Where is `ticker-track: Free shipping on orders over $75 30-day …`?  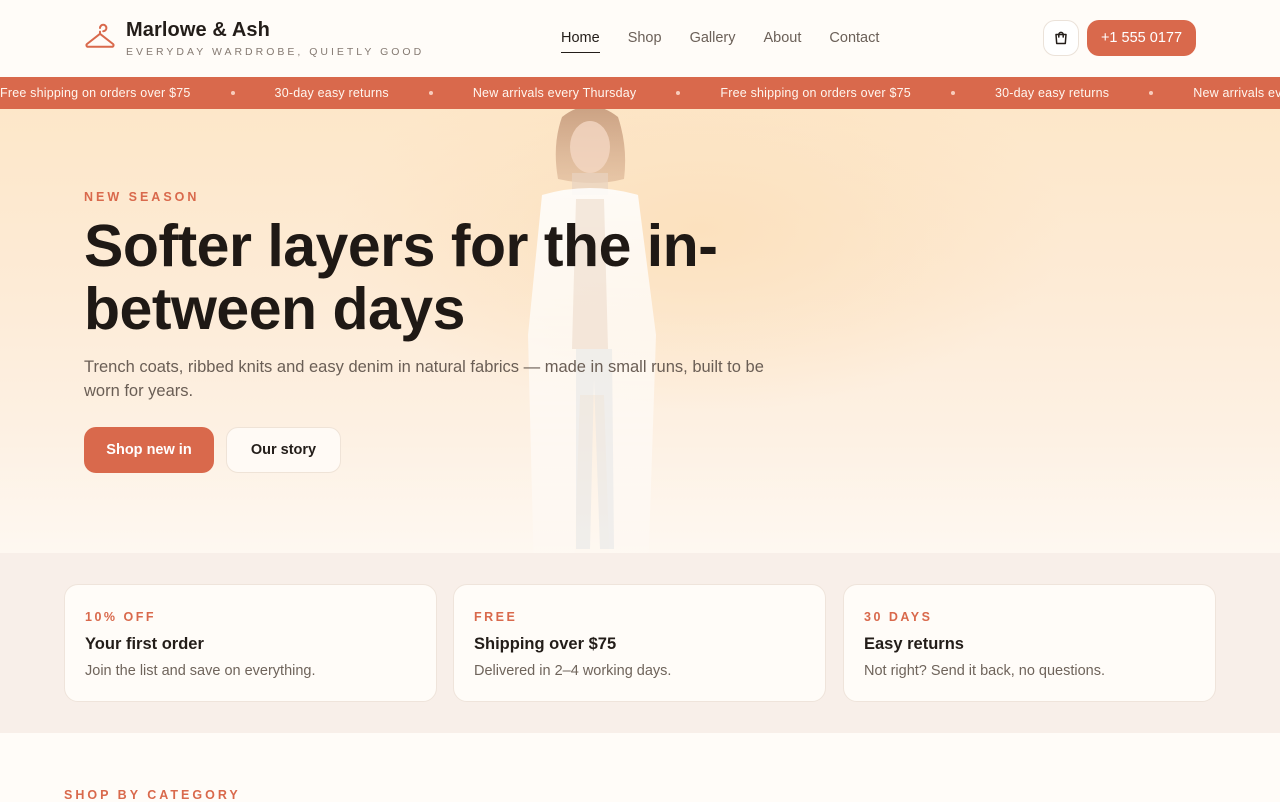
ticker-track: Free shipping on orders over $75 30-day … is located at coordinates (640, 93).